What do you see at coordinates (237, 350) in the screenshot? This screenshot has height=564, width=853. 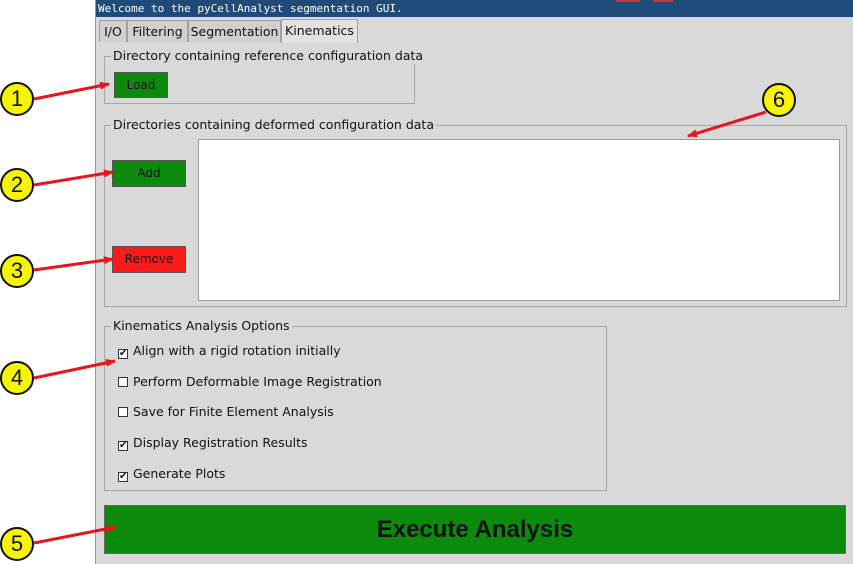 I see `option-label: Align with a rigid rotation initially` at bounding box center [237, 350].